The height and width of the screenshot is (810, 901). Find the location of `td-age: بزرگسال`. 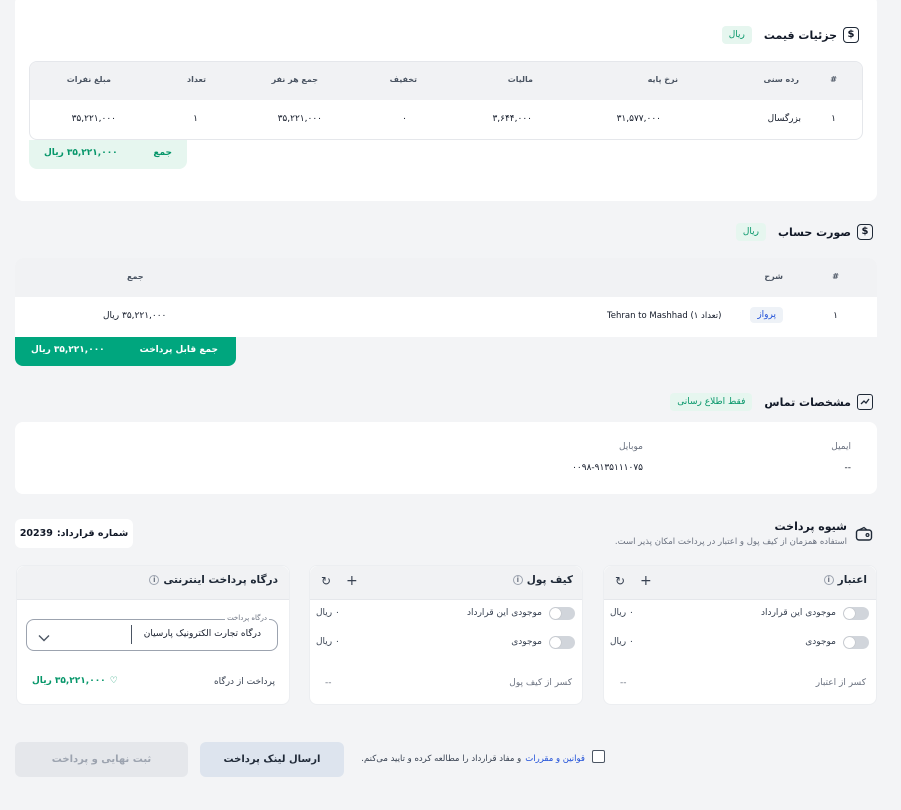

td-age: بزرگسال is located at coordinates (784, 119).